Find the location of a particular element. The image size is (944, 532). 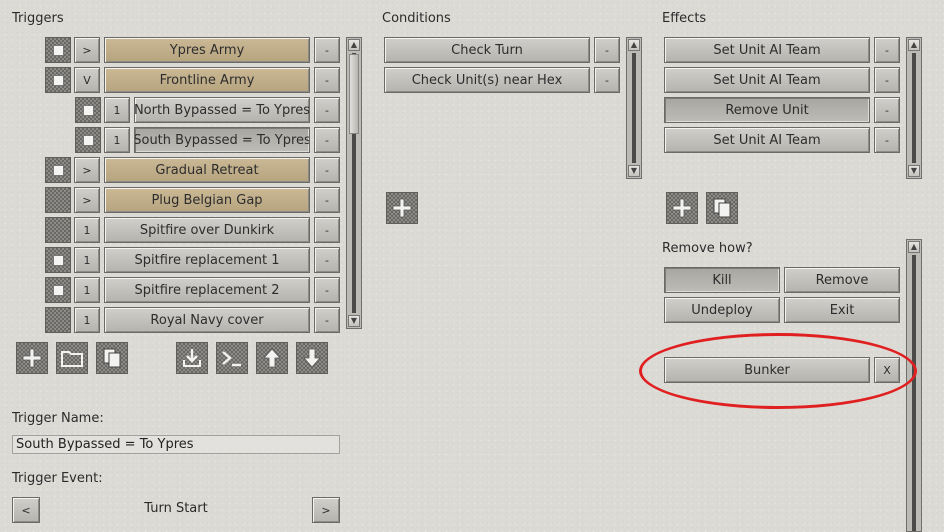

effect-params-scrollbar: ▲ is located at coordinates (914, 385).